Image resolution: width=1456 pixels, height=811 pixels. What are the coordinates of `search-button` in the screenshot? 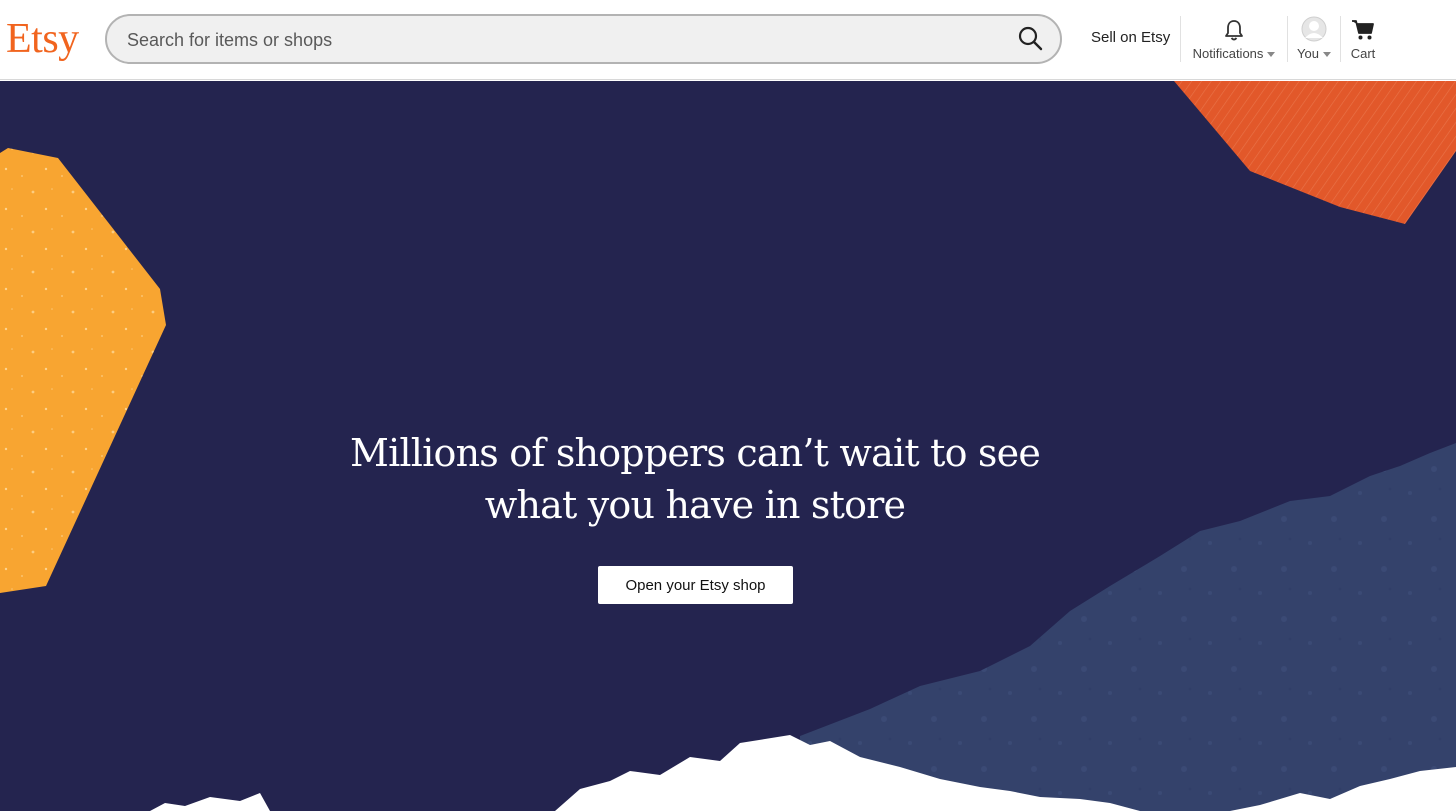 It's located at (1031, 39).